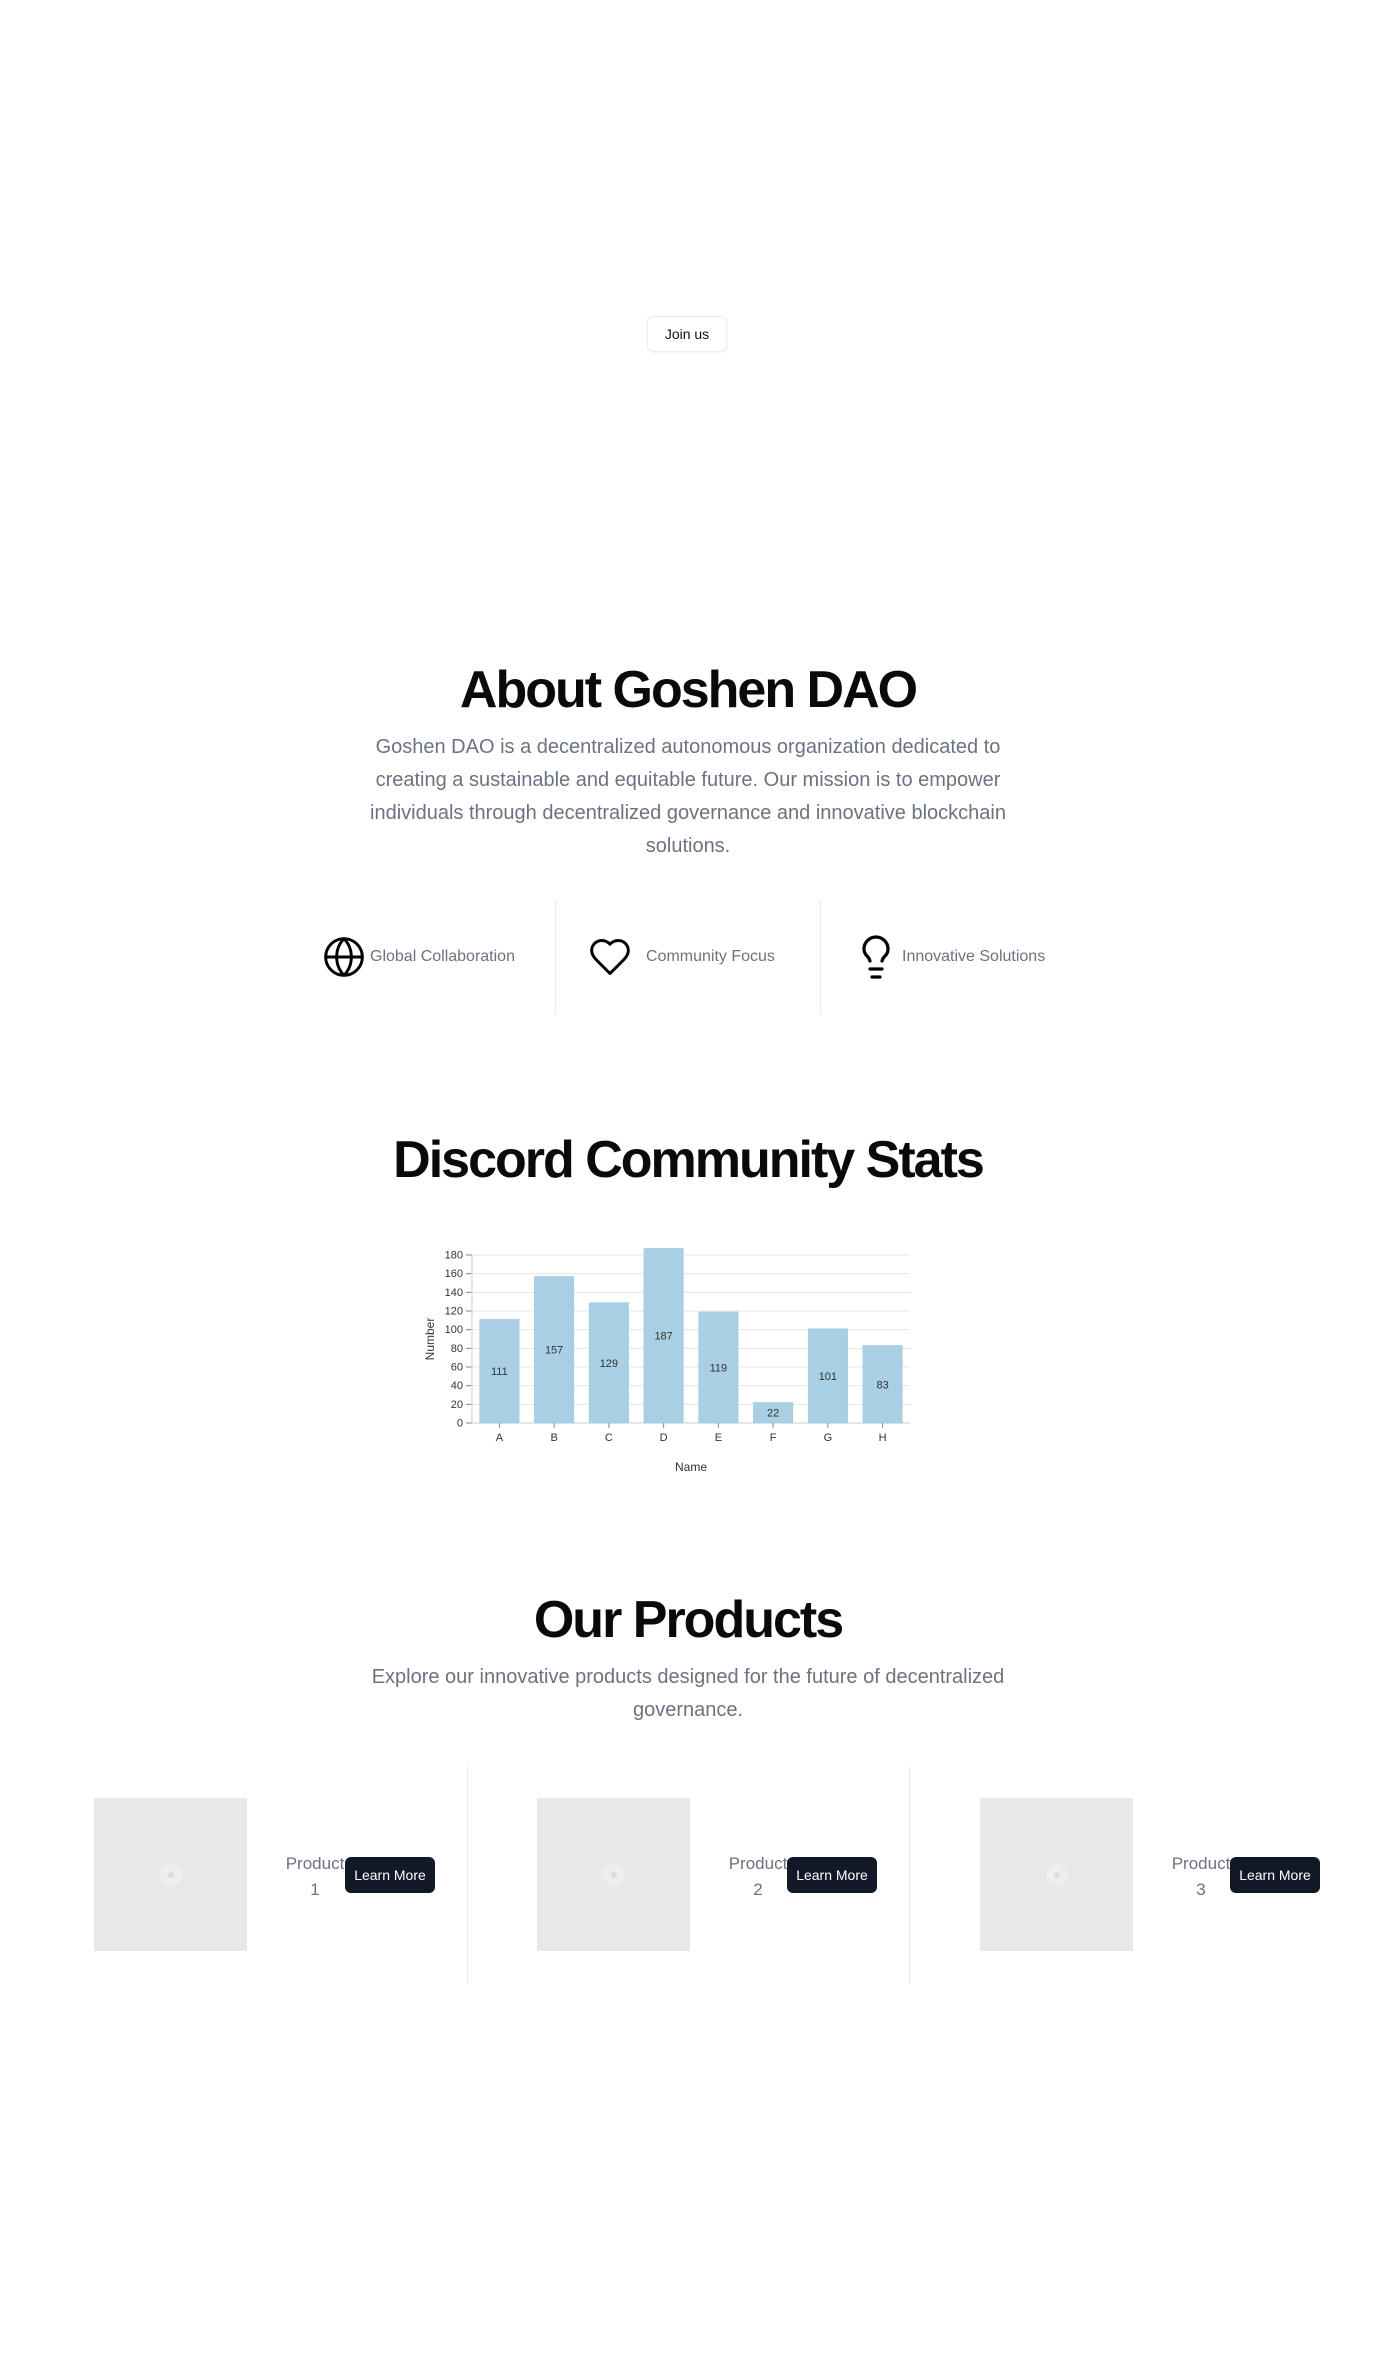  I want to click on x-tick-label: H, so click(883, 1438).